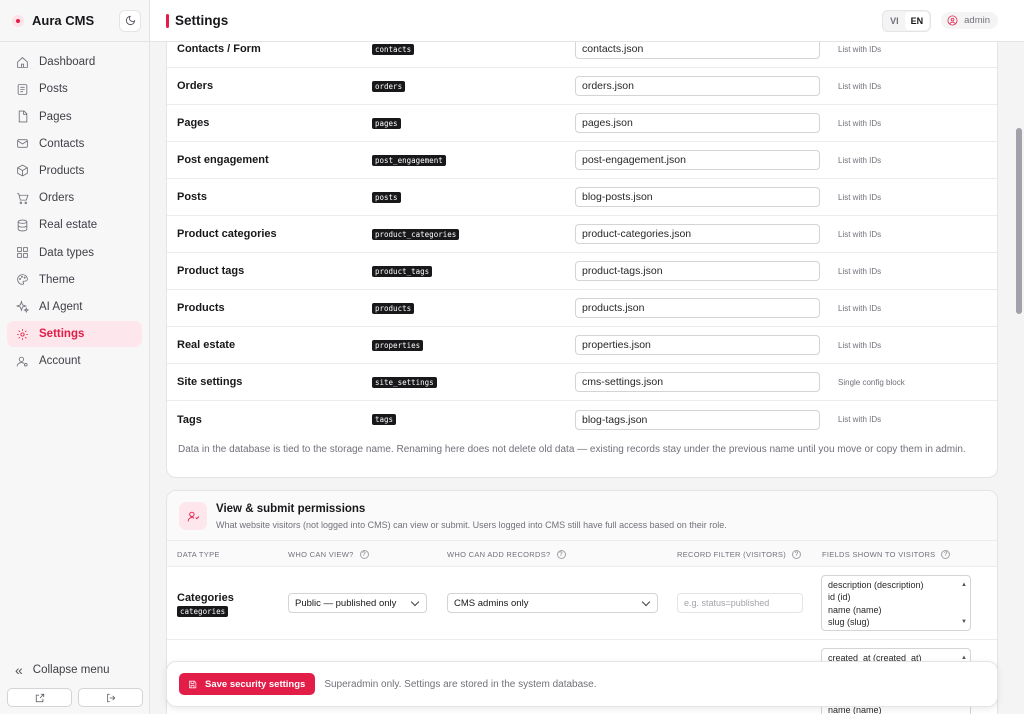  What do you see at coordinates (697, 50) in the screenshot?
I see `storage-file-input: contacts.json` at bounding box center [697, 50].